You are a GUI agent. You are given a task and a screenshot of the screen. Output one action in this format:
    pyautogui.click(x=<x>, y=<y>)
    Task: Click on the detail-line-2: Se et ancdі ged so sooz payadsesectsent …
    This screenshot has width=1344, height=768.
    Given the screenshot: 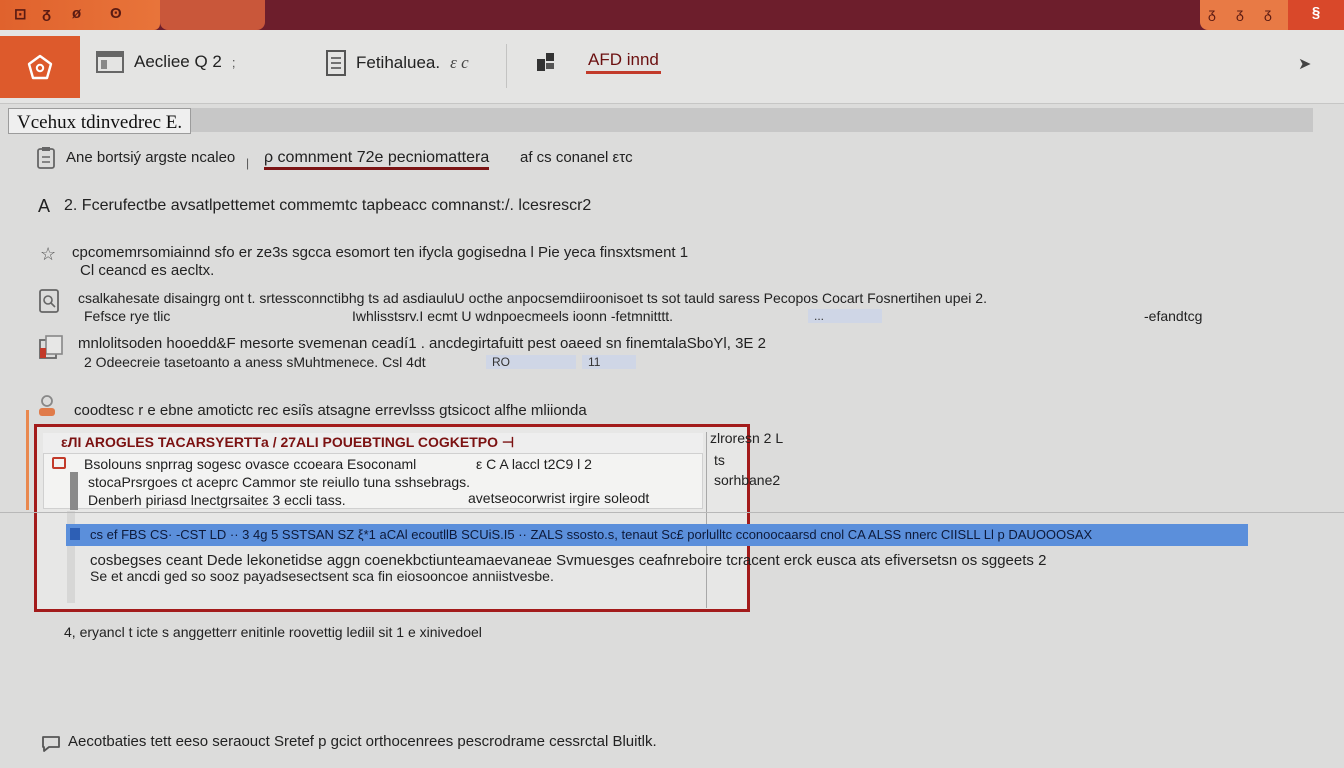 What is the action you would take?
    pyautogui.click(x=322, y=576)
    